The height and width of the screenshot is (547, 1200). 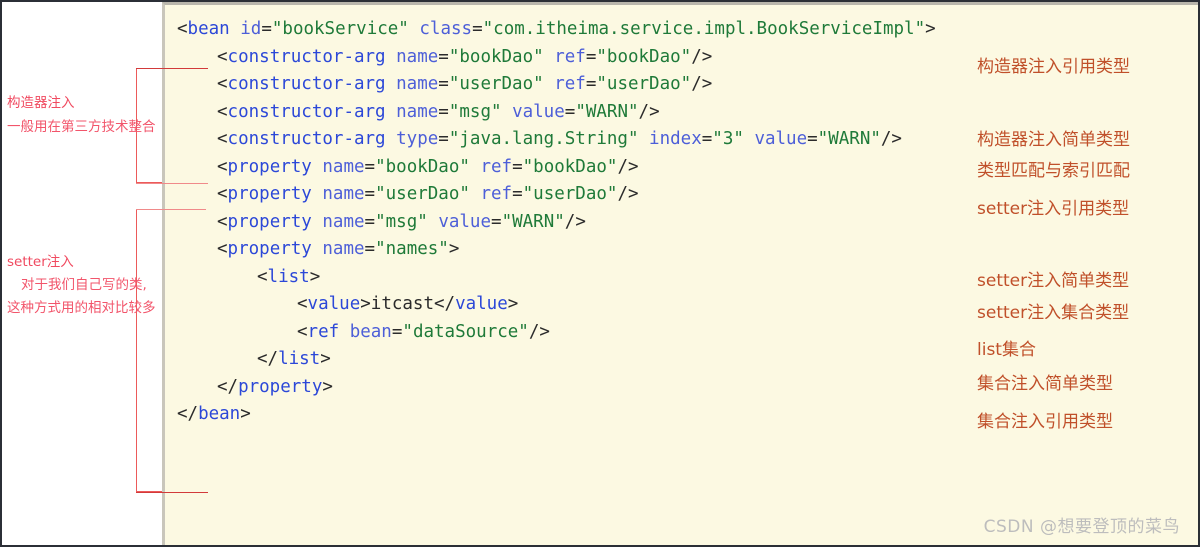 I want to click on csdn-watermark: CSDN @想要登顶的菜鸟, so click(x=1081, y=527).